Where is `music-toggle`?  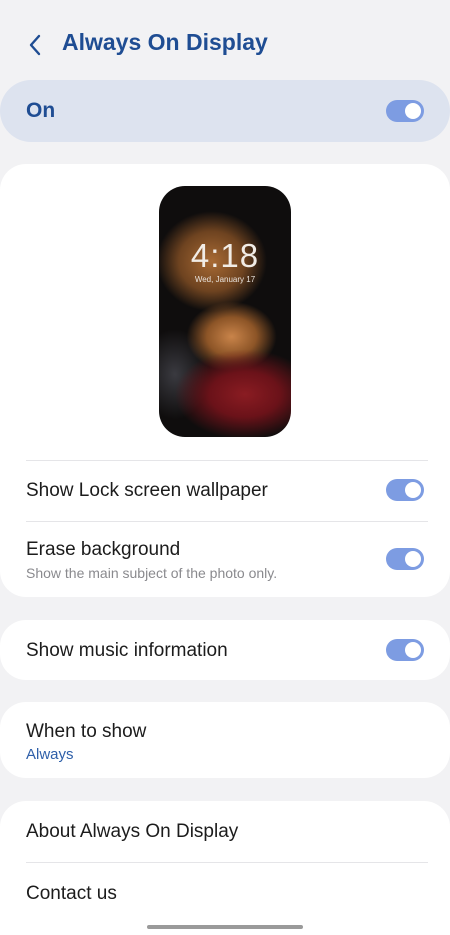 music-toggle is located at coordinates (405, 650).